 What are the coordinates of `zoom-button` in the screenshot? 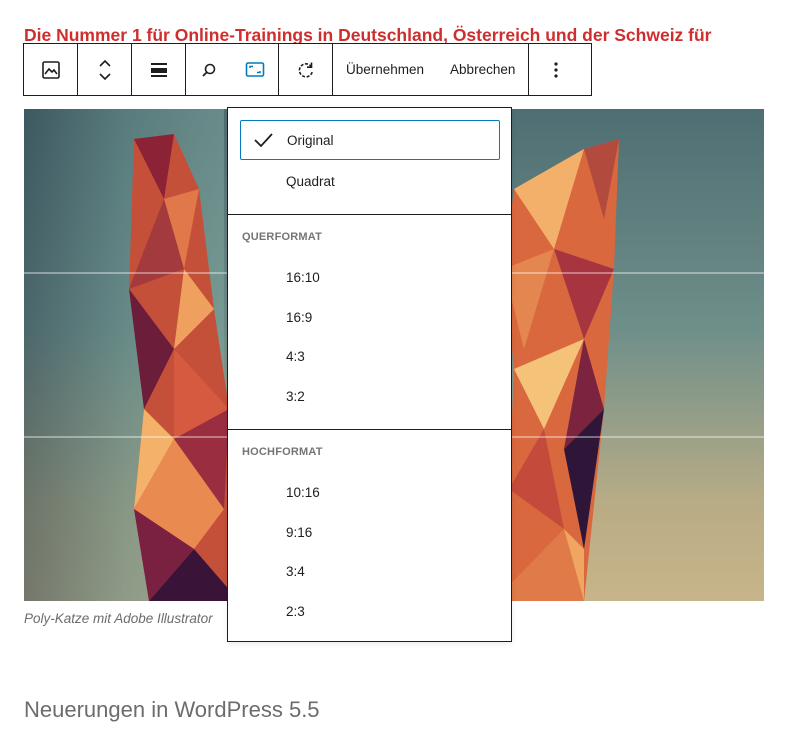 It's located at (209, 69).